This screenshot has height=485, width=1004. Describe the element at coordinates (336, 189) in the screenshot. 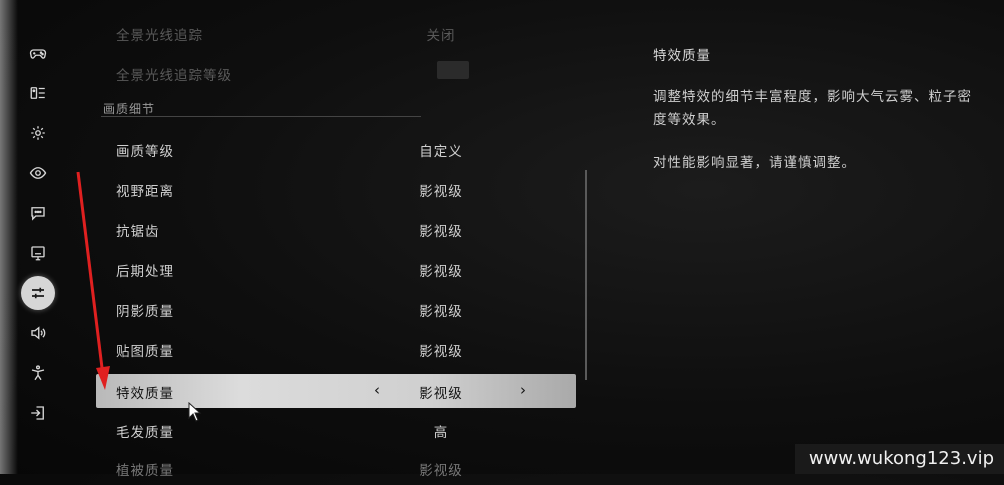

I see `setting-row-view-distance: 视野距离 影视级` at that location.